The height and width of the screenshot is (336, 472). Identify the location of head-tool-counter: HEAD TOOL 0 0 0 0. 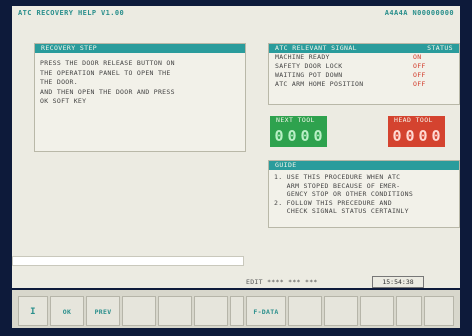
(416, 131).